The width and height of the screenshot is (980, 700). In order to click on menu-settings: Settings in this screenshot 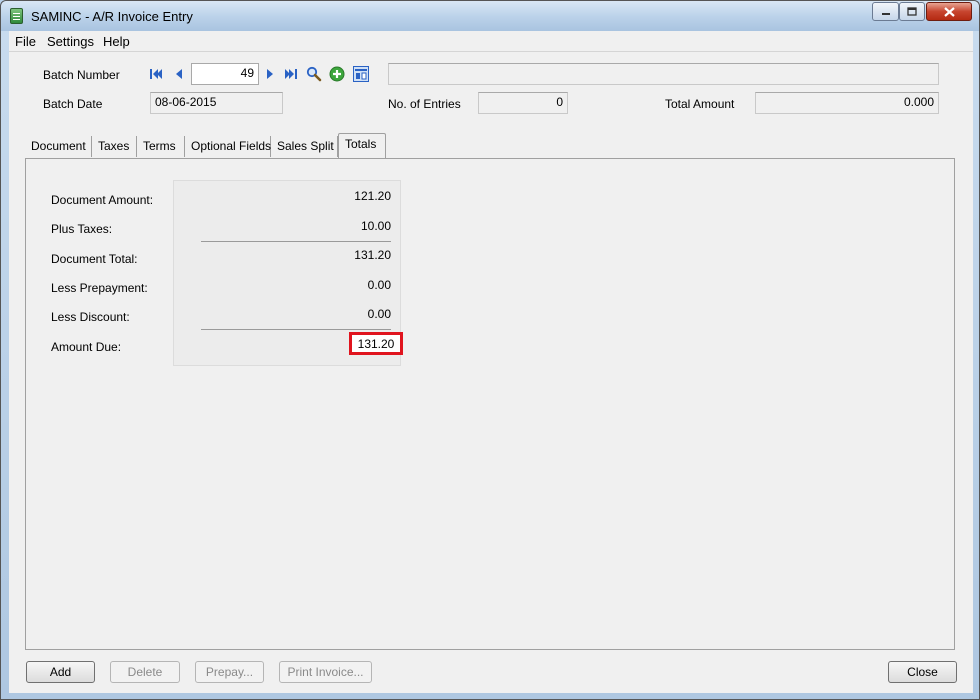, I will do `click(70, 41)`.